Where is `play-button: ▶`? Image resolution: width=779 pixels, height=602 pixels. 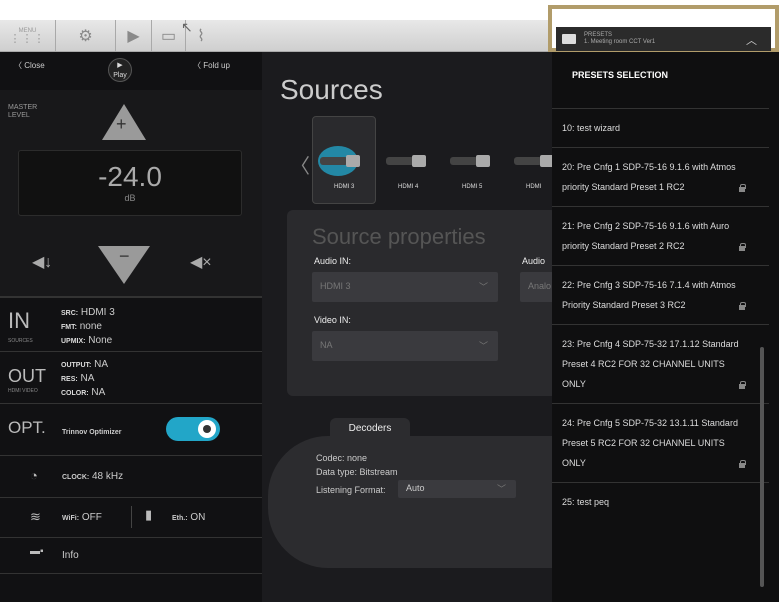
play-button: ▶ is located at coordinates (134, 35).